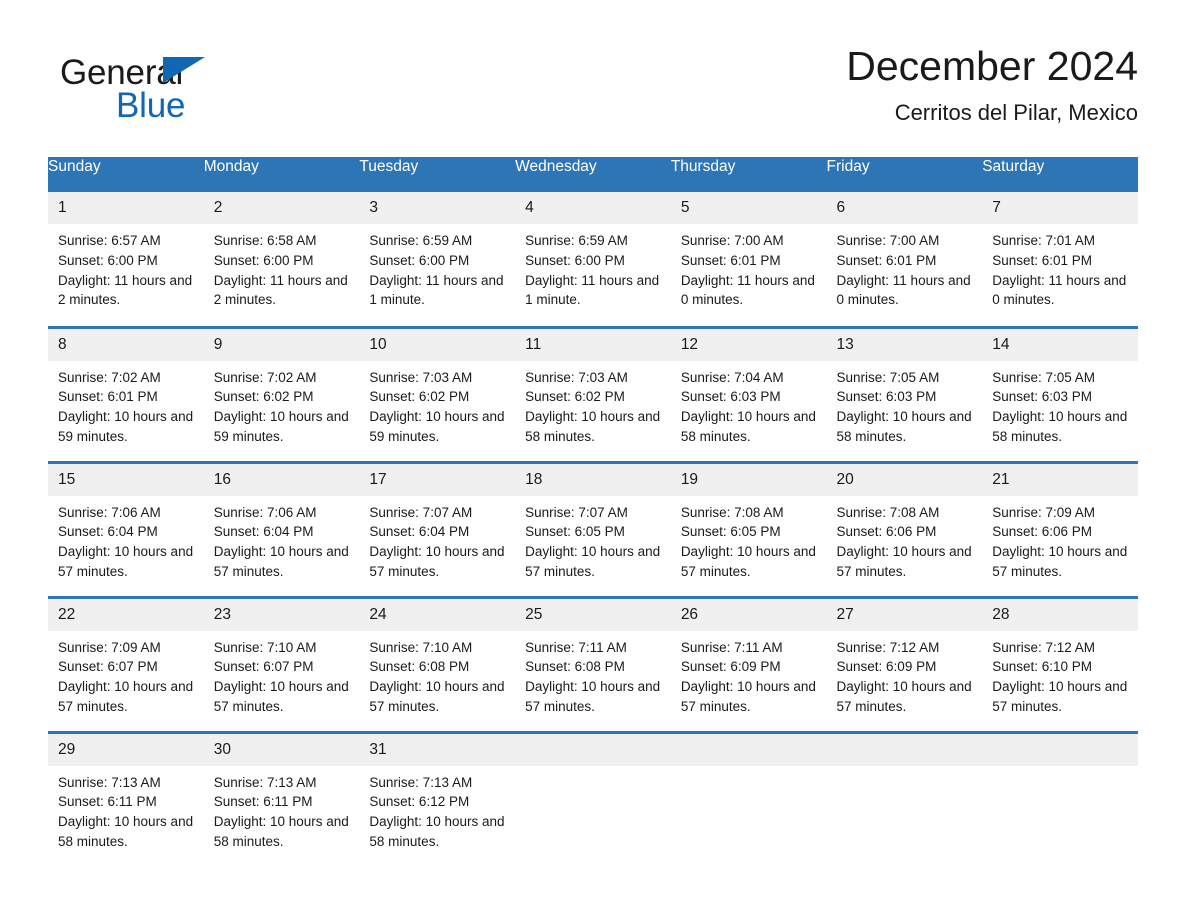  What do you see at coordinates (263, 802) in the screenshot?
I see `sunset-text: Sunset: 6:11 PM` at bounding box center [263, 802].